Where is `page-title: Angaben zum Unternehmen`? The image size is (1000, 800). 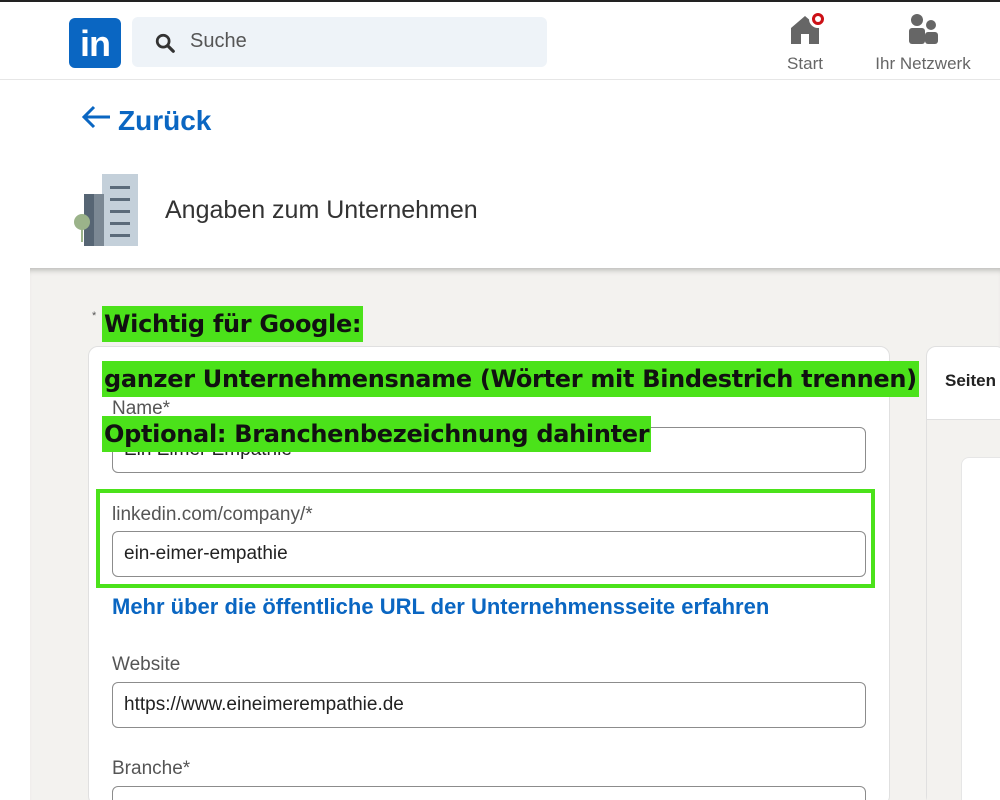 page-title: Angaben zum Unternehmen is located at coordinates (321, 210).